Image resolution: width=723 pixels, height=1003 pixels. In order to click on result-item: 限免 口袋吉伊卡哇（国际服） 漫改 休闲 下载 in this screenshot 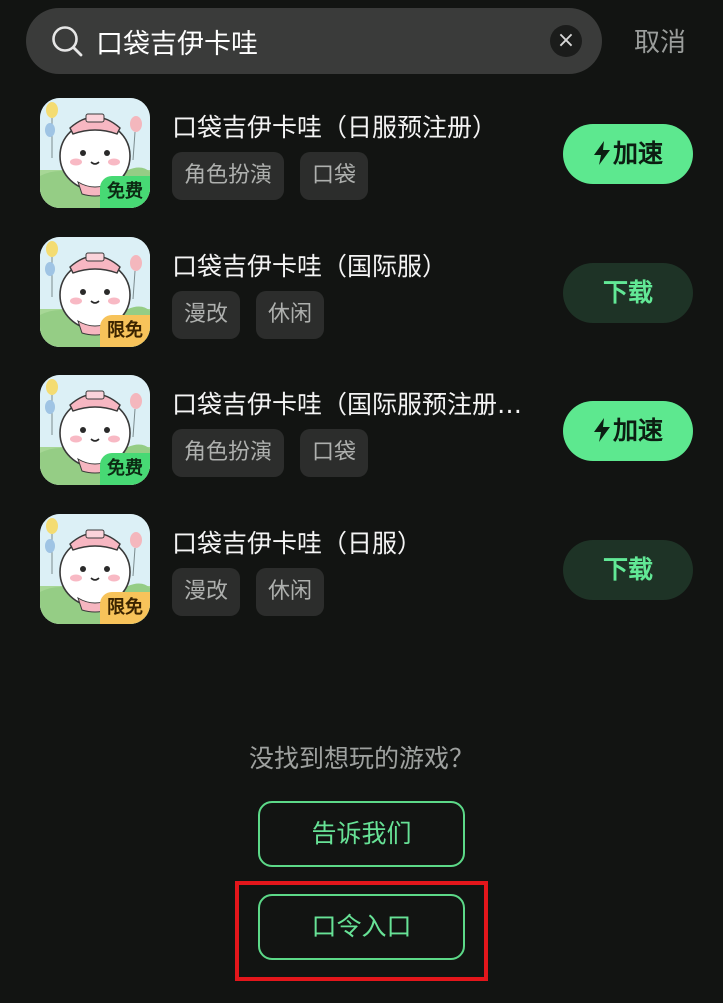, I will do `click(361, 306)`.